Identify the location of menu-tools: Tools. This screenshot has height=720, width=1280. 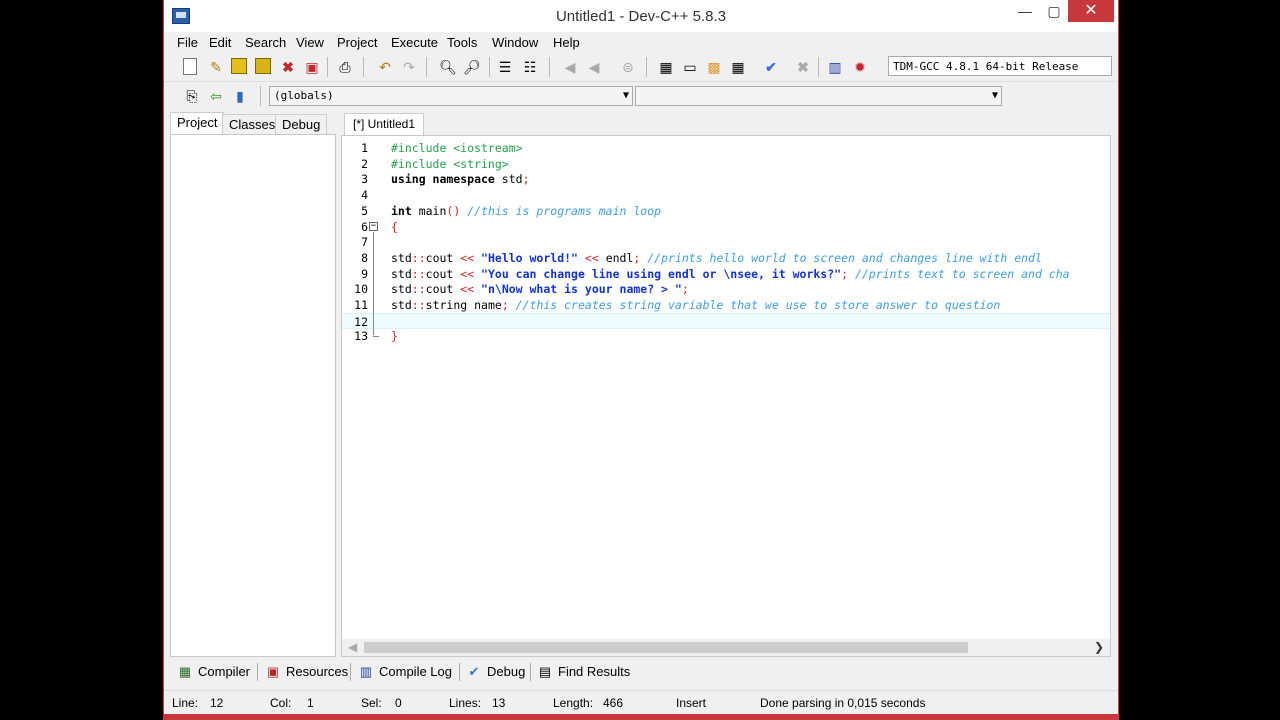
(462, 42).